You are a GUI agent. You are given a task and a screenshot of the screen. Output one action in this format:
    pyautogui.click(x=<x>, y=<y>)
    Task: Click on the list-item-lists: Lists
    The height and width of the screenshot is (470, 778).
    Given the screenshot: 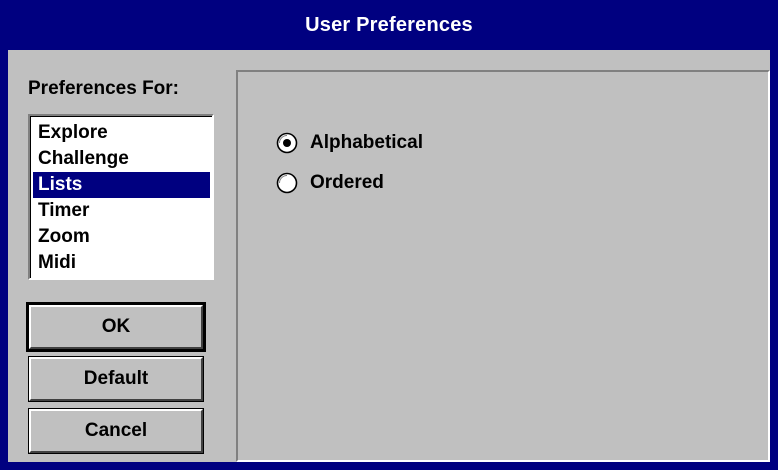 What is the action you would take?
    pyautogui.click(x=121, y=185)
    